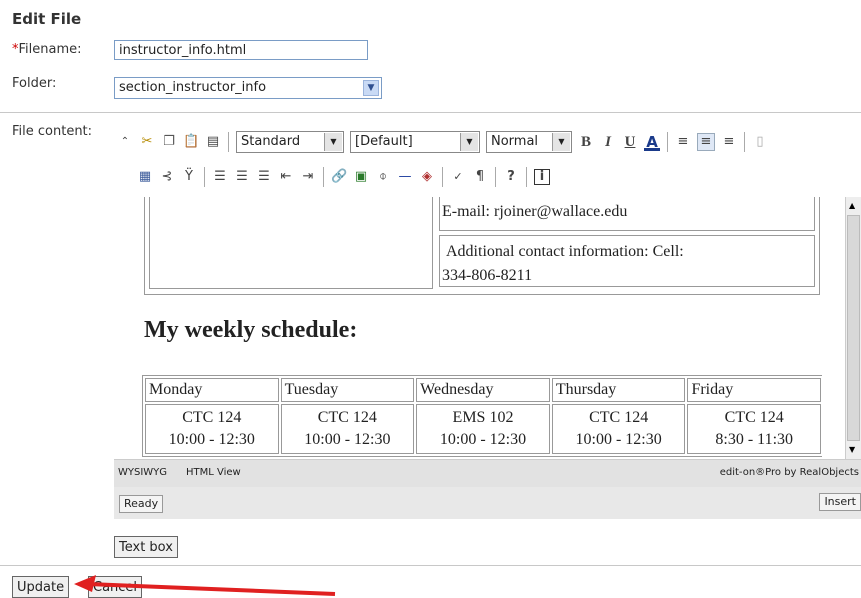 The width and height of the screenshot is (861, 598). I want to click on folder-label: Folder:, so click(34, 83).